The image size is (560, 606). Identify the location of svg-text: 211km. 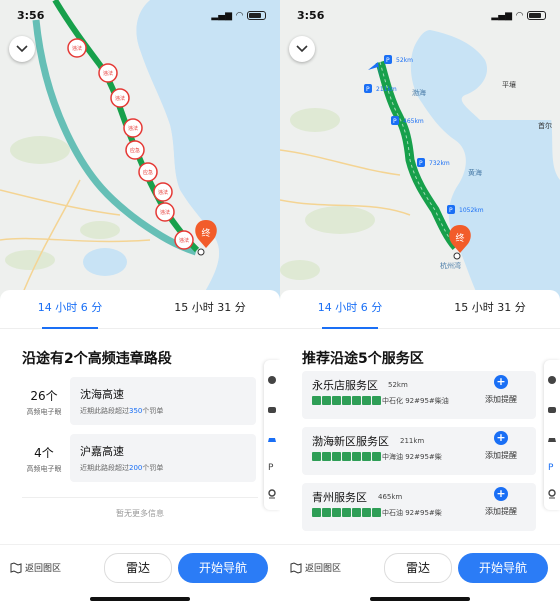
(386, 89).